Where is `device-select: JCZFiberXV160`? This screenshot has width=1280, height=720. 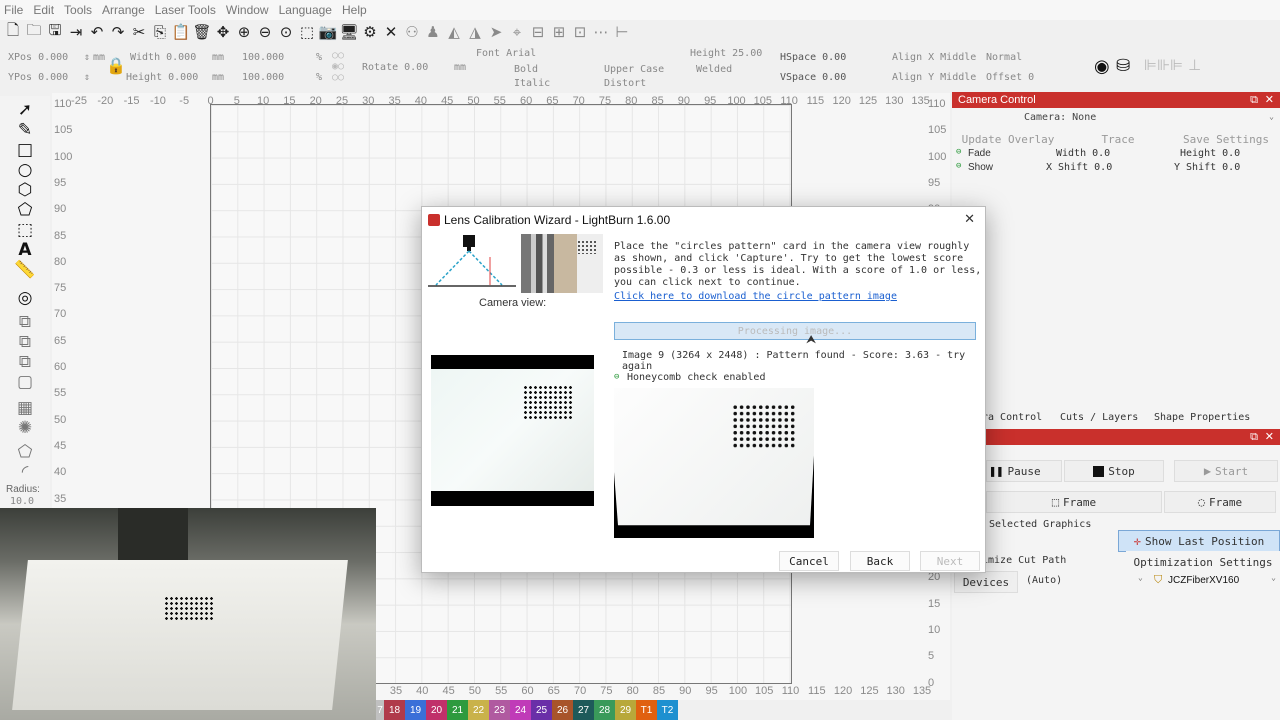 device-select: JCZFiberXV160 is located at coordinates (1203, 580).